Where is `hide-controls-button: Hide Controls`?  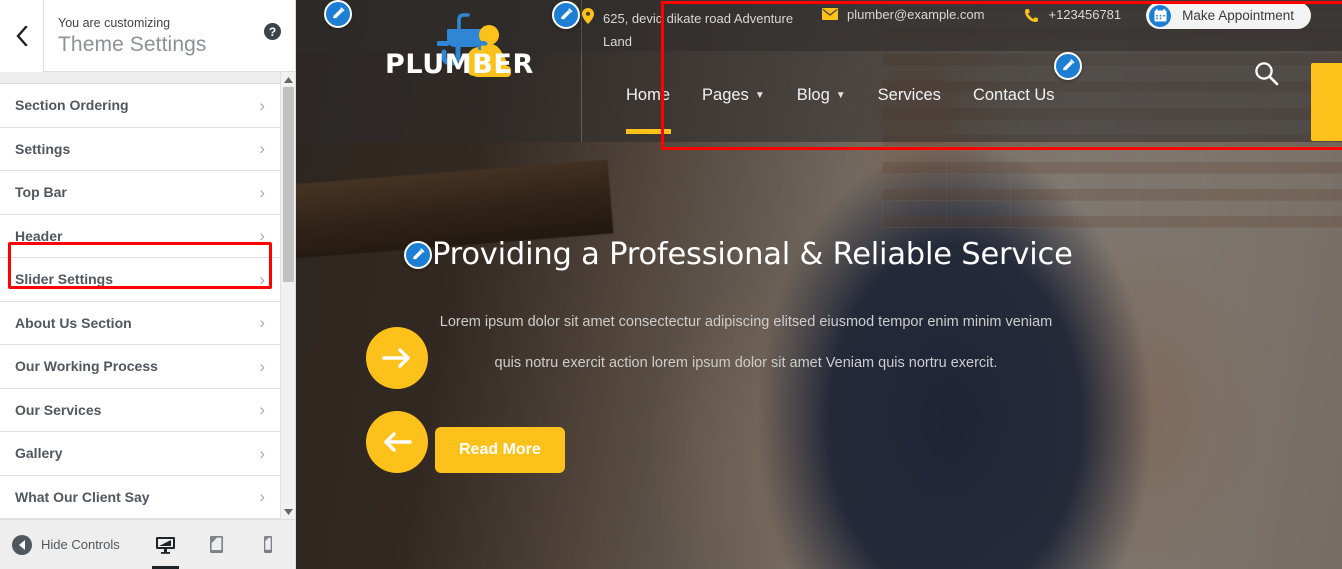
hide-controls-button: Hide Controls is located at coordinates (60, 544).